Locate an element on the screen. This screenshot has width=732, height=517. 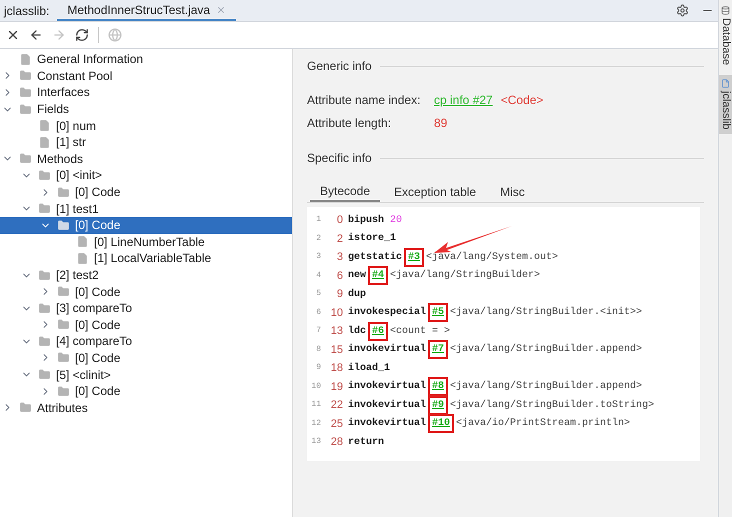
tree-item: Fields is located at coordinates (146, 109).